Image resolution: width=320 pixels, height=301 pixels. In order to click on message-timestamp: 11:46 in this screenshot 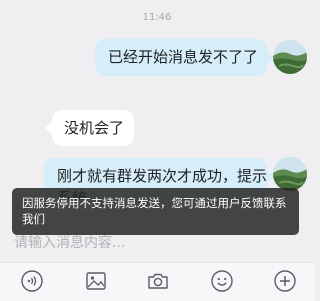, I will do `click(157, 17)`.